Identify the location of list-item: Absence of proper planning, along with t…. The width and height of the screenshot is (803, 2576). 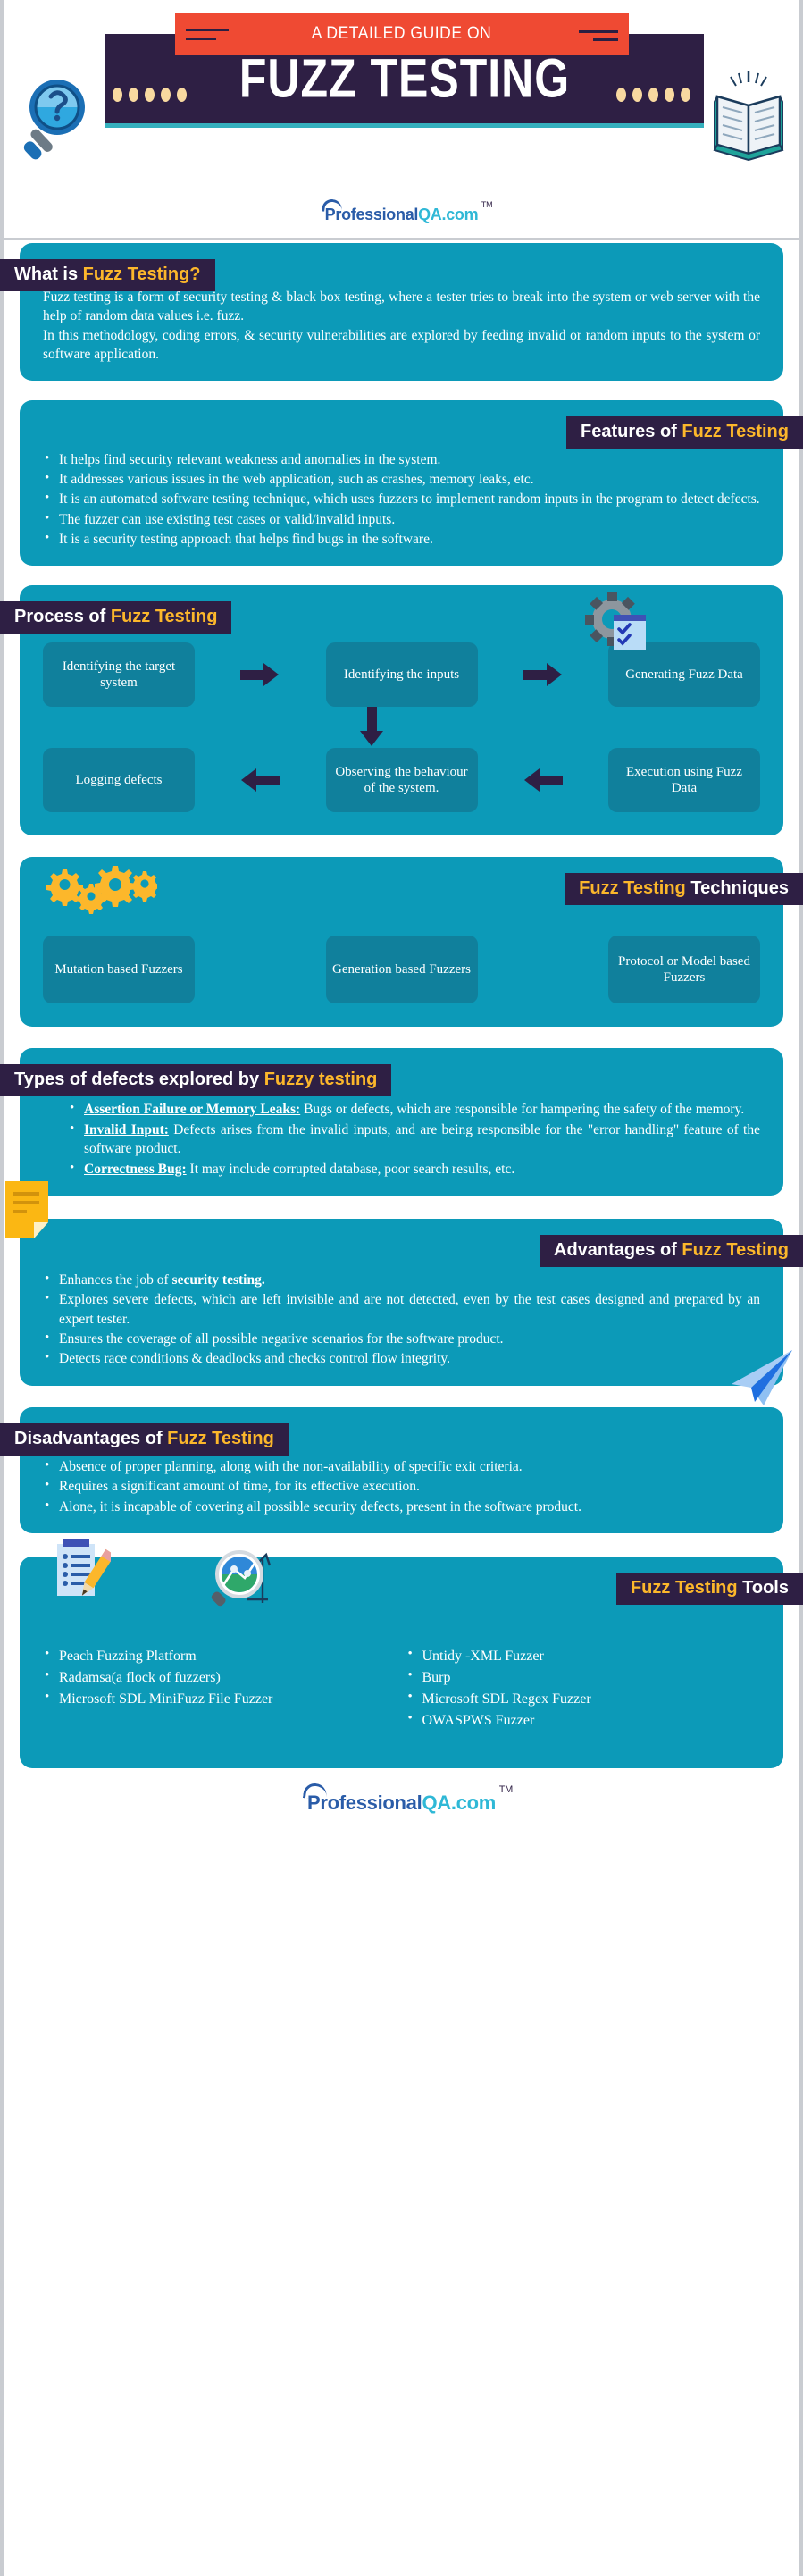
(401, 1466).